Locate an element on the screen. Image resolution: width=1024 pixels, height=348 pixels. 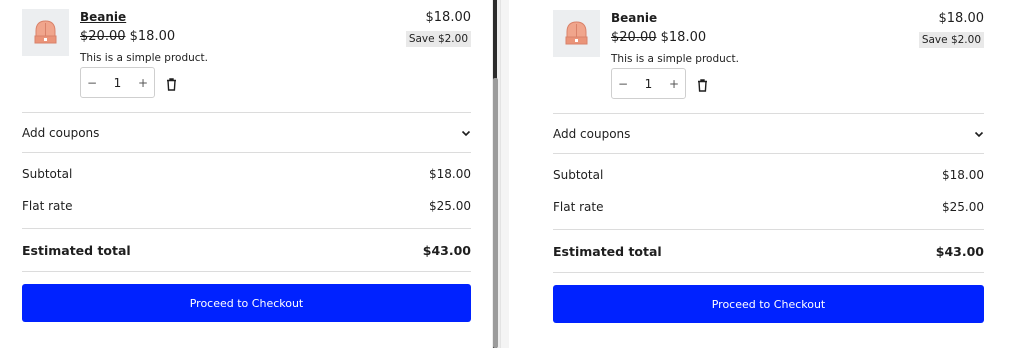
scrollbar-thumb is located at coordinates (495, 213).